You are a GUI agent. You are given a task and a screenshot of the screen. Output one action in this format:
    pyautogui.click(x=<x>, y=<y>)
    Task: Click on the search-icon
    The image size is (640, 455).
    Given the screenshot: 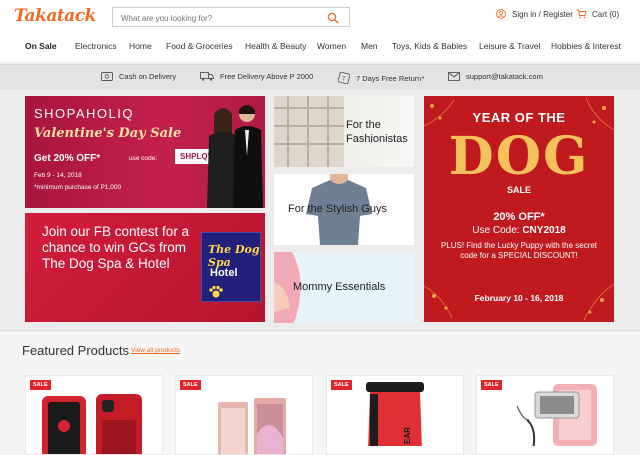 What is the action you would take?
    pyautogui.click(x=333, y=20)
    